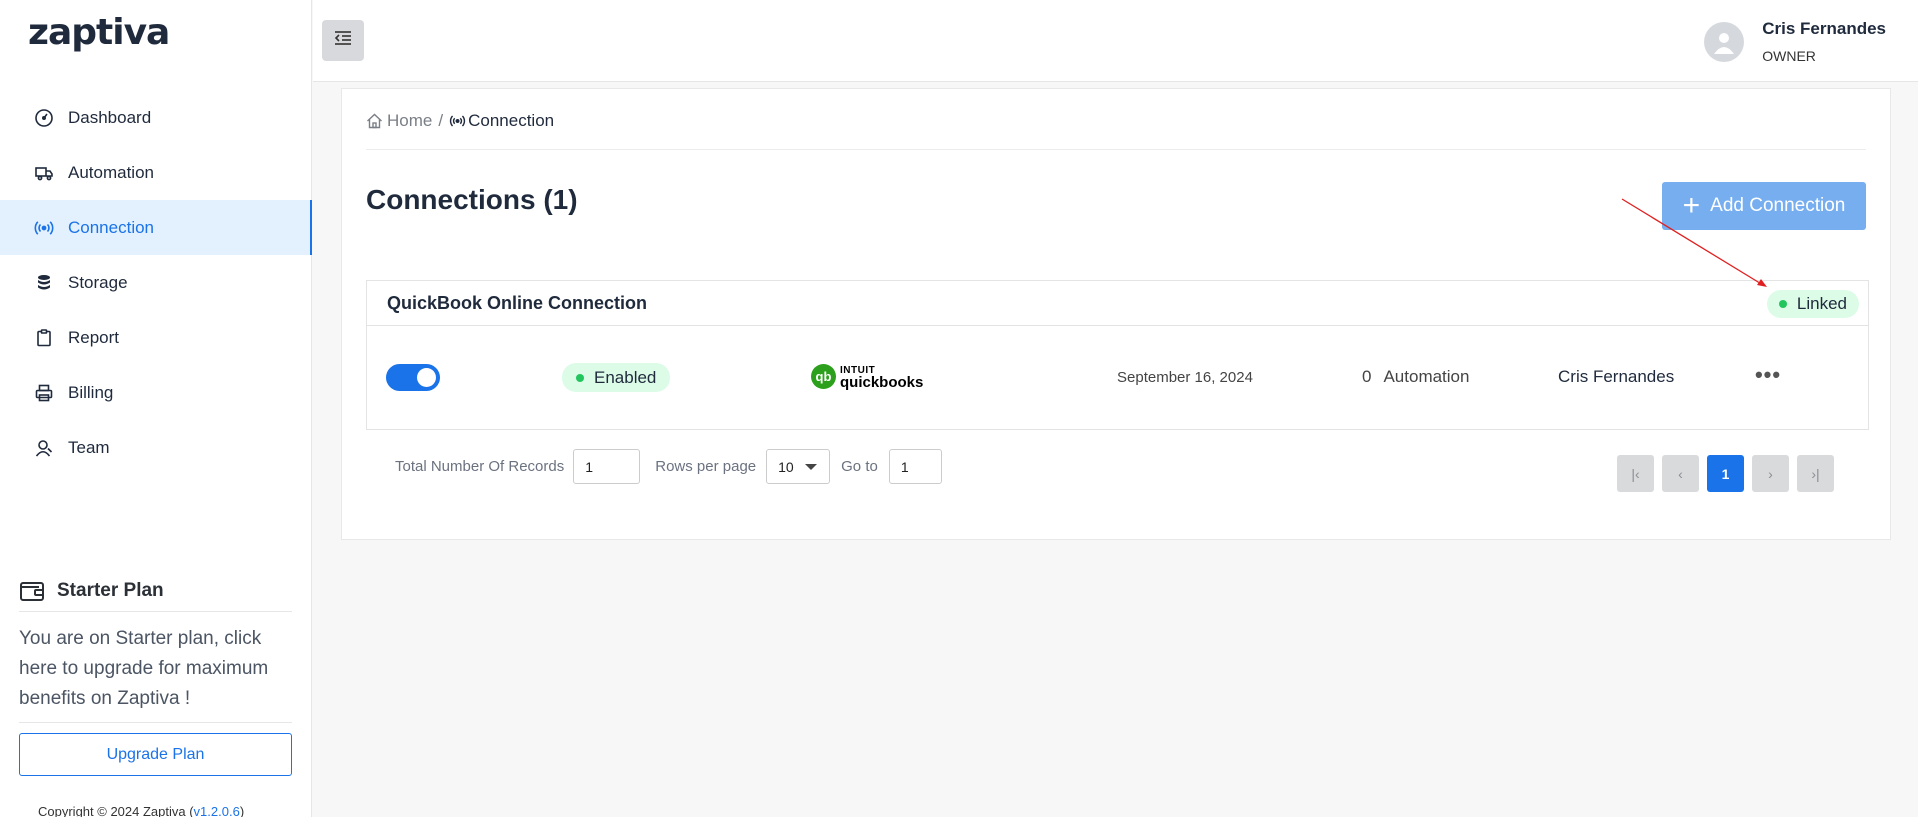 The image size is (1918, 817). Describe the element at coordinates (786, 466) in the screenshot. I see `rows-per-page-value: 10` at that location.